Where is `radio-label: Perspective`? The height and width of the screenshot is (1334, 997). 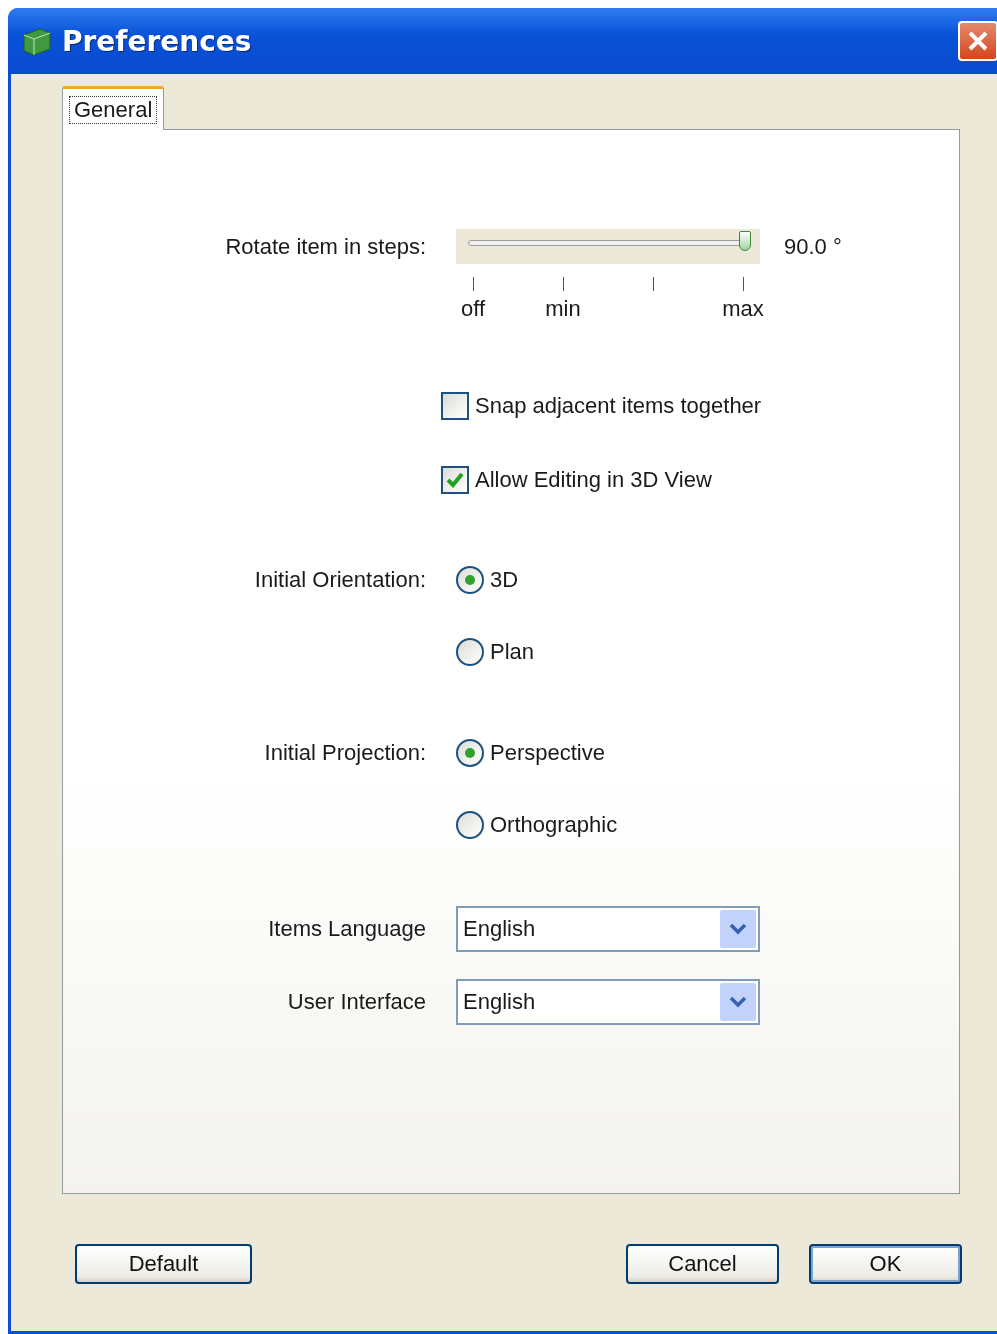 radio-label: Perspective is located at coordinates (547, 753).